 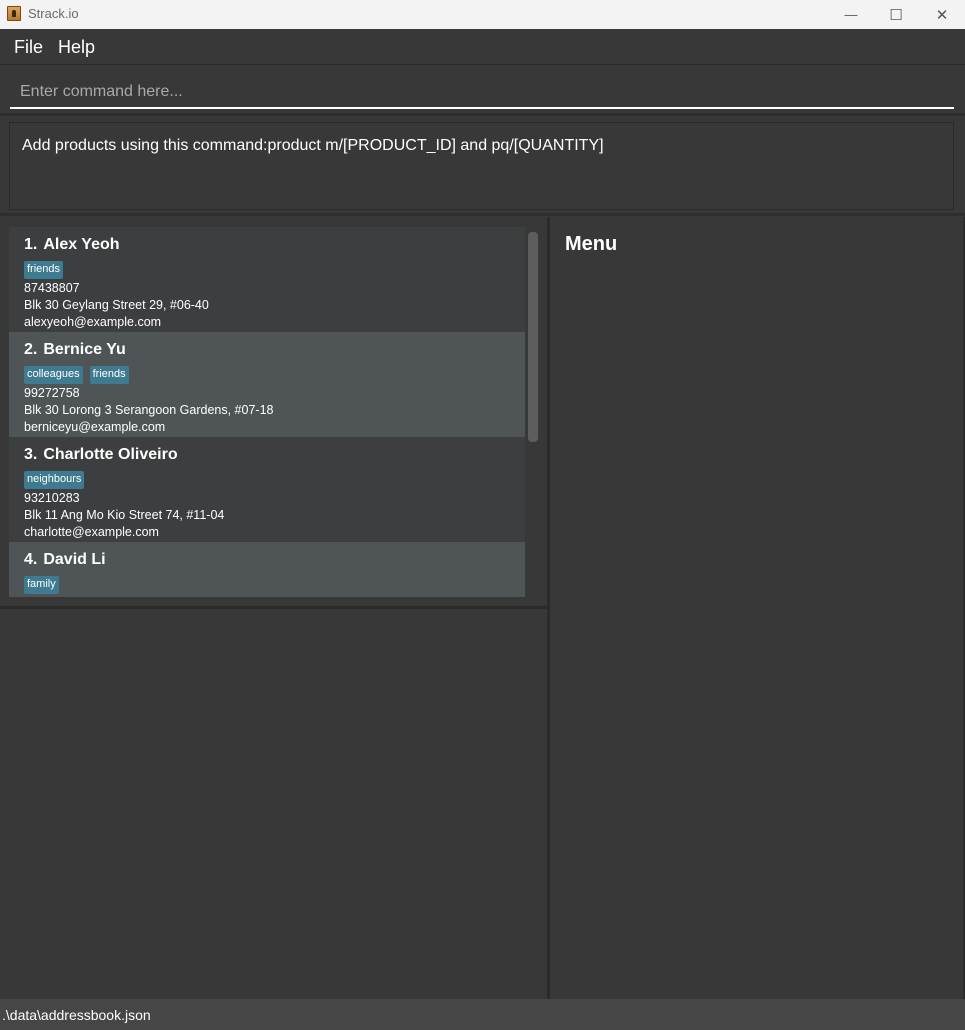 What do you see at coordinates (124, 515) in the screenshot?
I see `person-address: Blk 11 Ang Mo Kio Street 74, #11-04` at bounding box center [124, 515].